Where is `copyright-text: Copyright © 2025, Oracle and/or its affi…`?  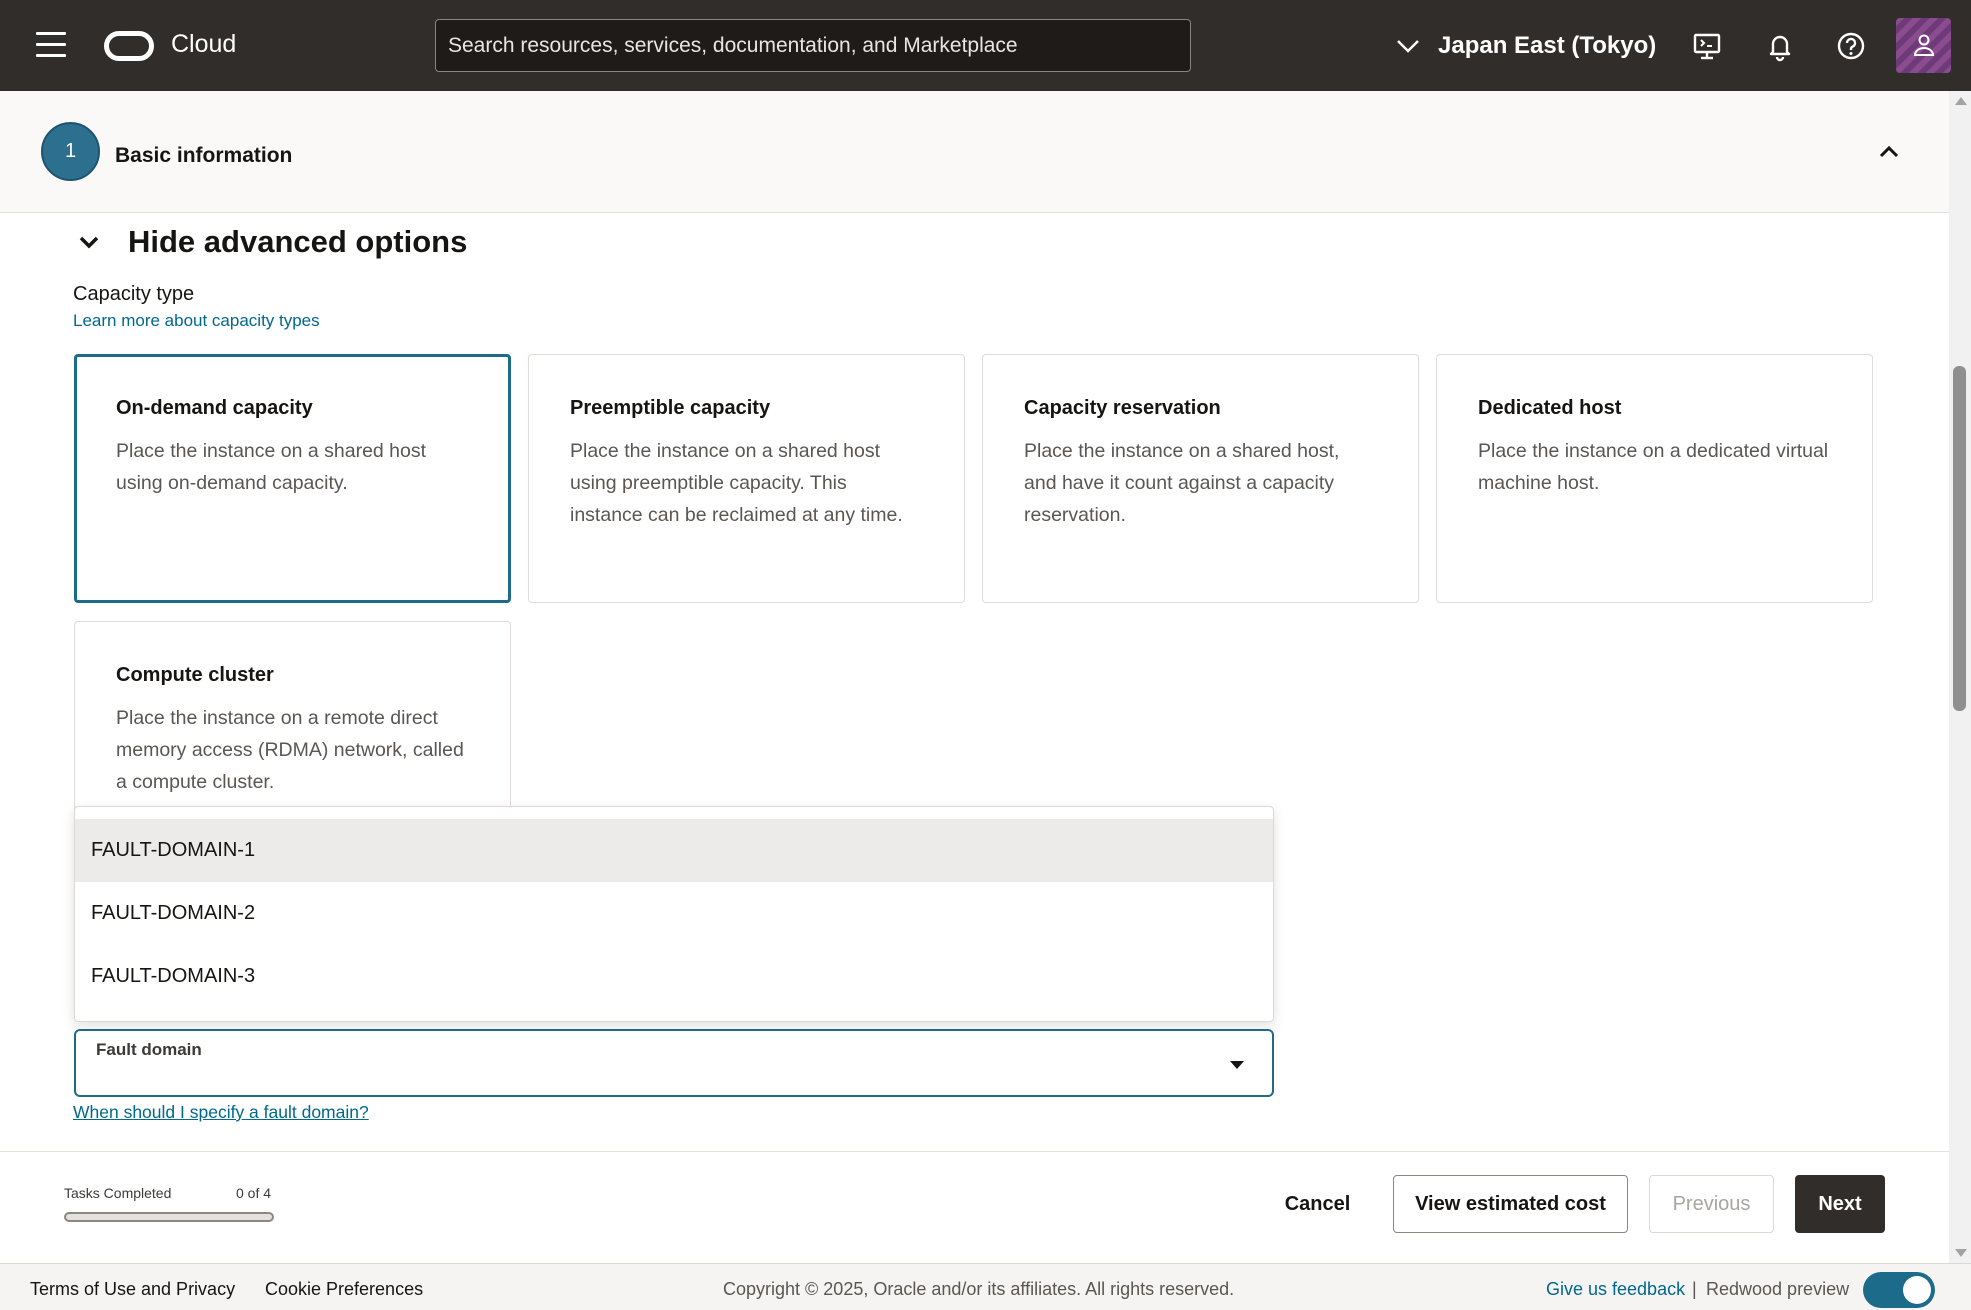
copyright-text: Copyright © 2025, Oracle and/or its affi… is located at coordinates (979, 1289).